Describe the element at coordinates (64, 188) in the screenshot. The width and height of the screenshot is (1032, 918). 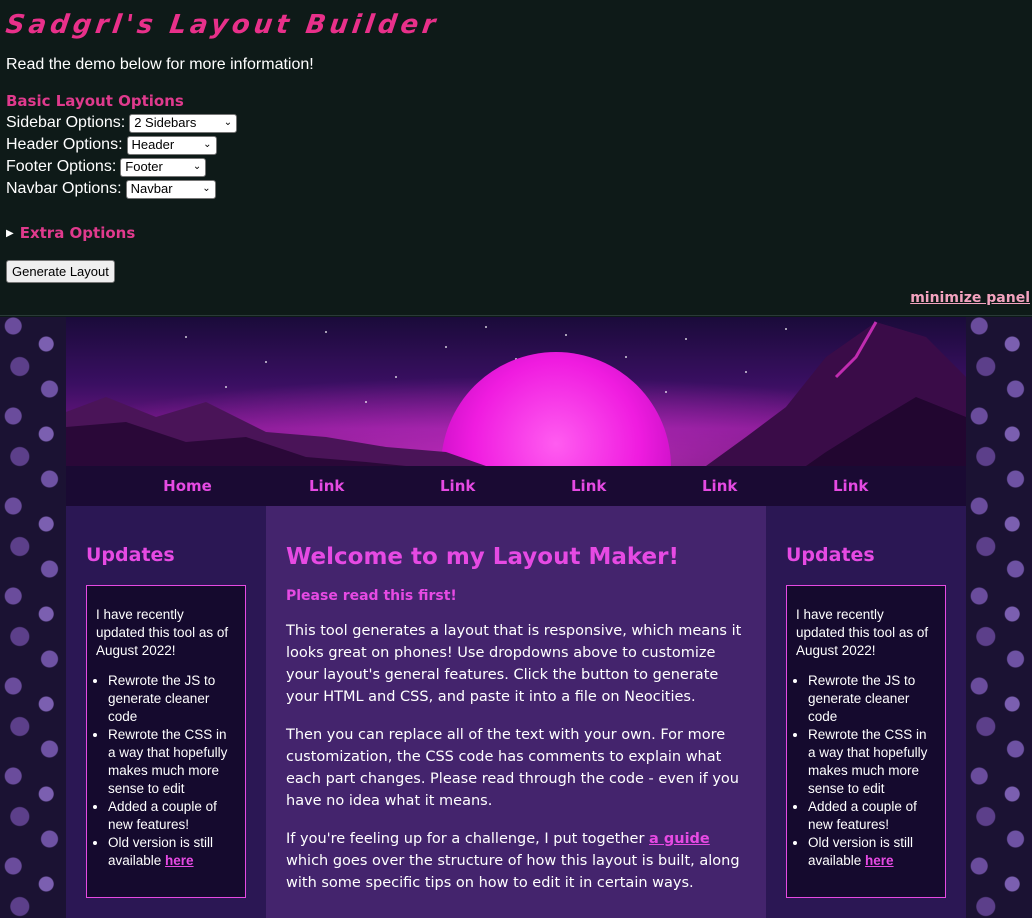
I see `navbar-option-label: Navbar Options:` at that location.